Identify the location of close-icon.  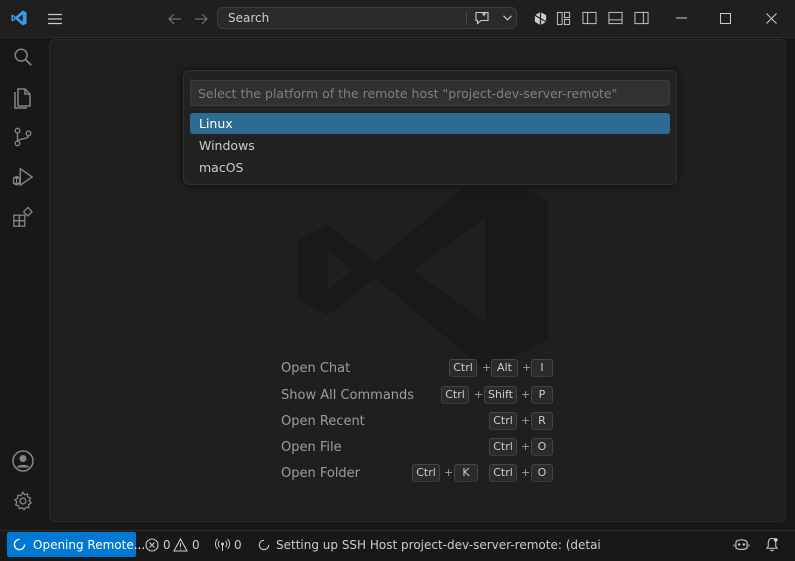
(771, 18).